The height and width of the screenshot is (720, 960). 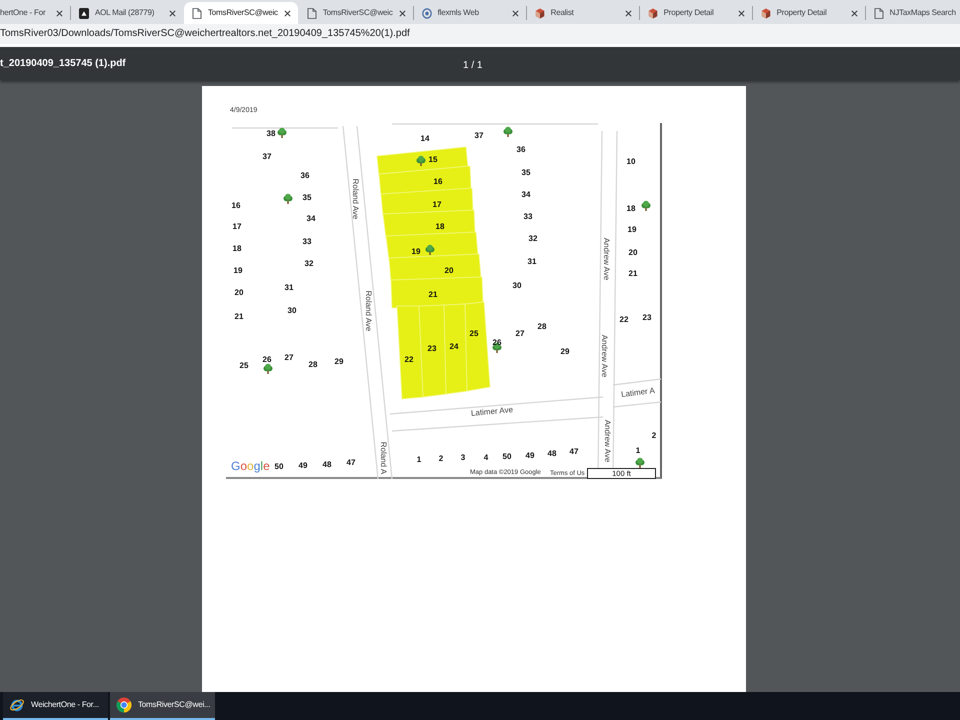 I want to click on lot-number: 28, so click(x=542, y=327).